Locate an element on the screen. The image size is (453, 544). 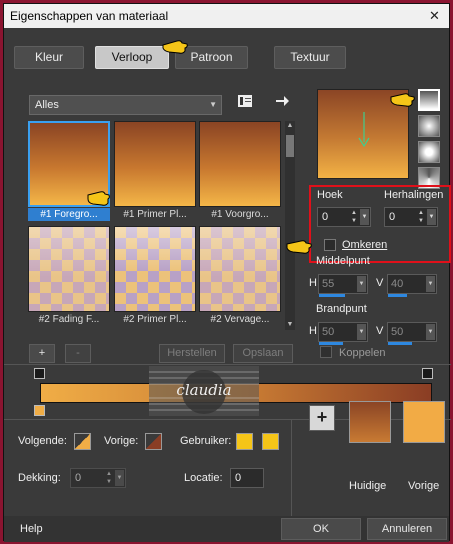
previous-color-swatch is located at coordinates (153, 441).